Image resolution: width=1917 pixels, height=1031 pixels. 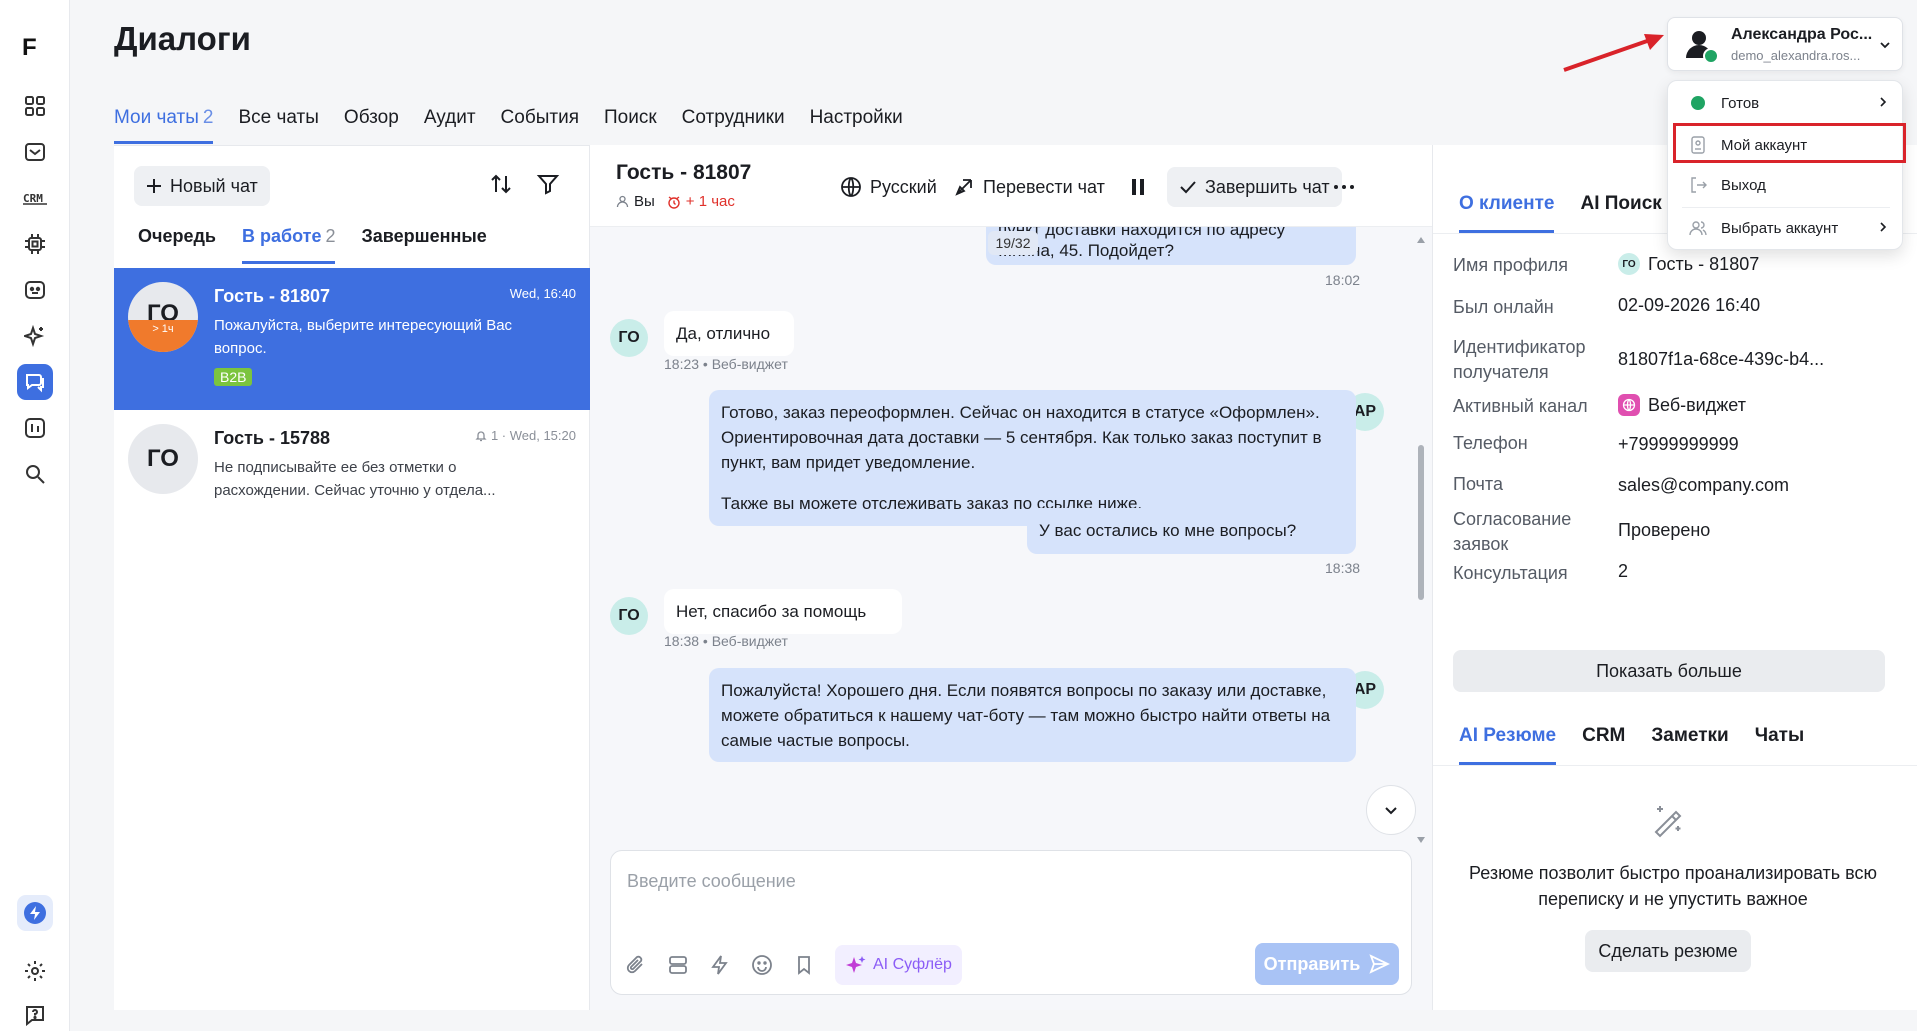 What do you see at coordinates (35, 106) in the screenshot?
I see `dashboard-icon` at bounding box center [35, 106].